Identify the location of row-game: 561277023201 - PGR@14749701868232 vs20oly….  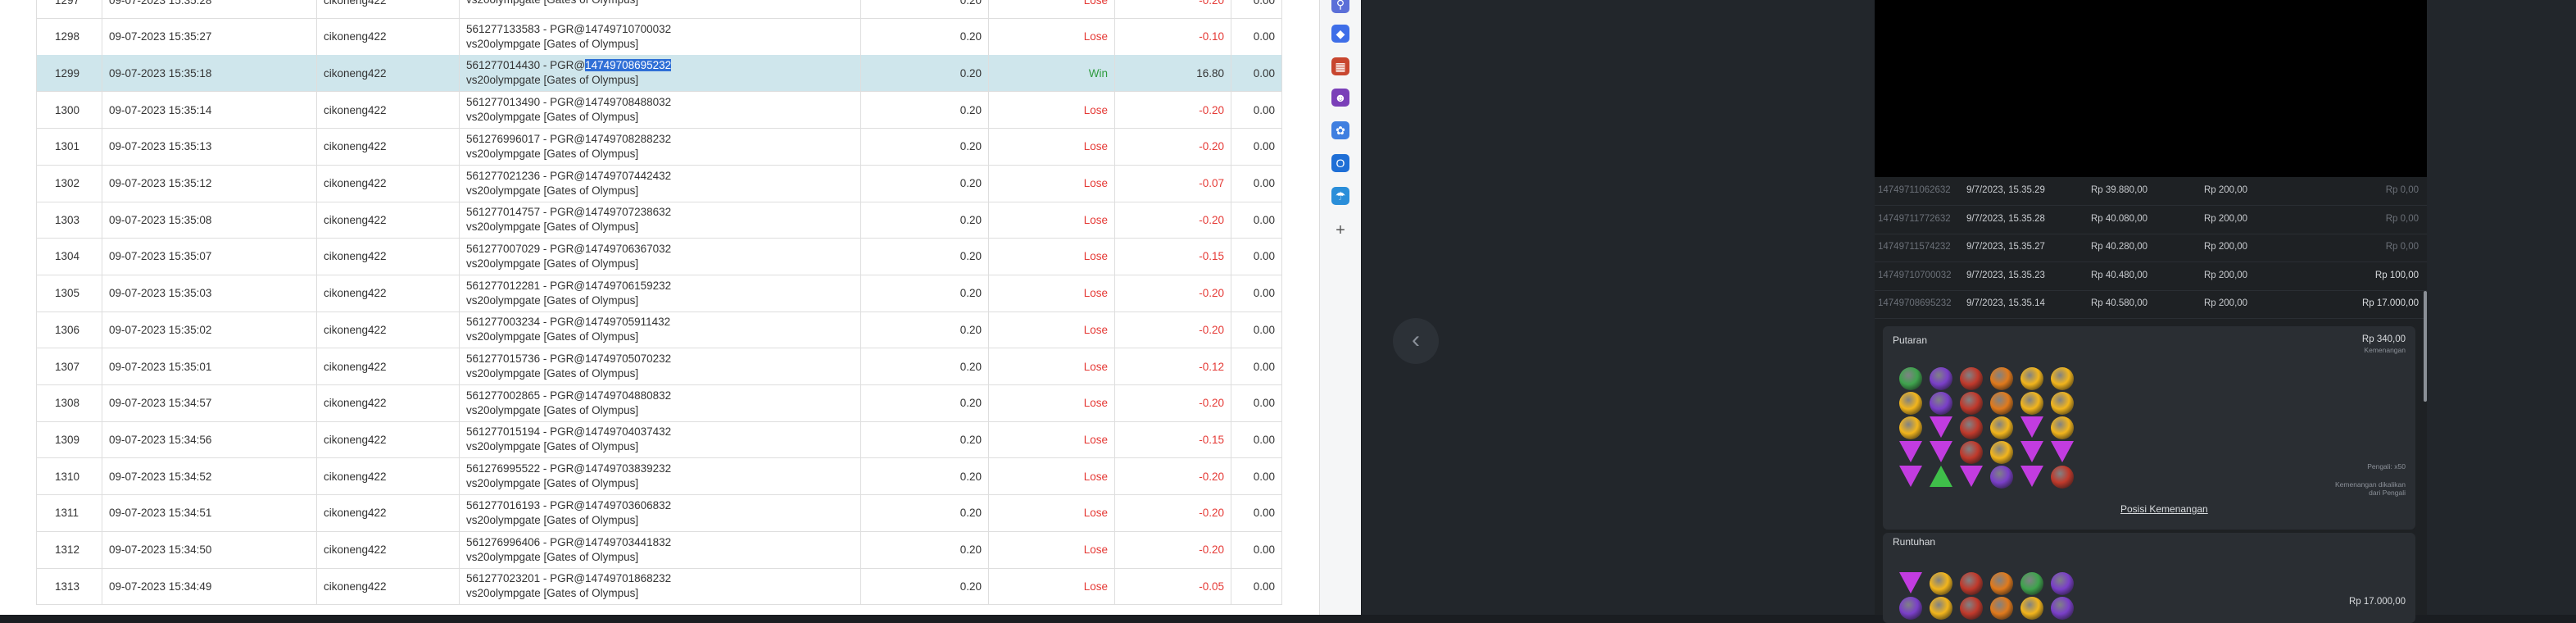
(660, 586).